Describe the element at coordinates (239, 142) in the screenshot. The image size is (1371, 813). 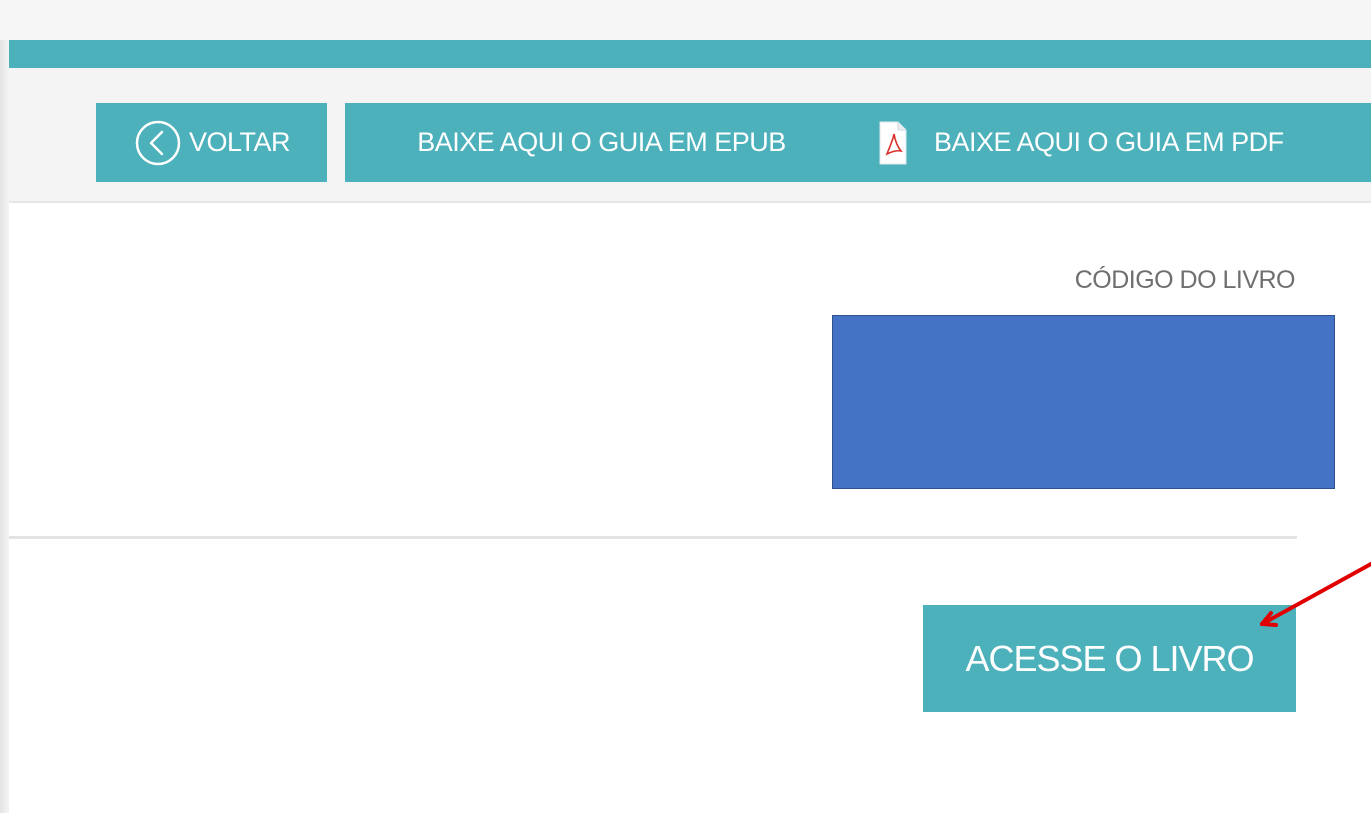
I see `back-button-label: VOLTAR` at that location.